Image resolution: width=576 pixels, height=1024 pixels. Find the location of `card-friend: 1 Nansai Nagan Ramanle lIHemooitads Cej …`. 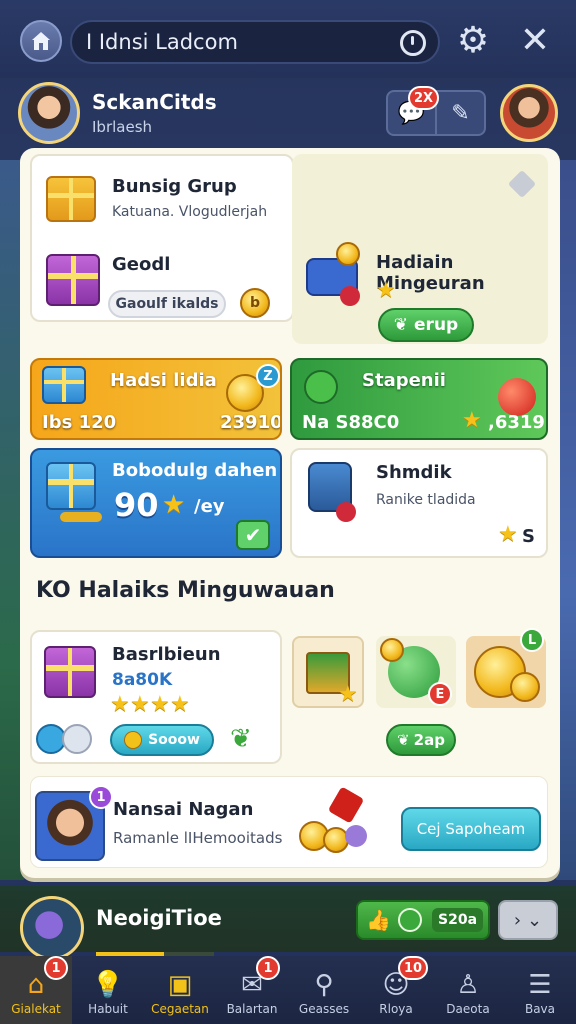

card-friend: 1 Nansai Nagan Ramanle lIHemooitads Cej … is located at coordinates (289, 822).